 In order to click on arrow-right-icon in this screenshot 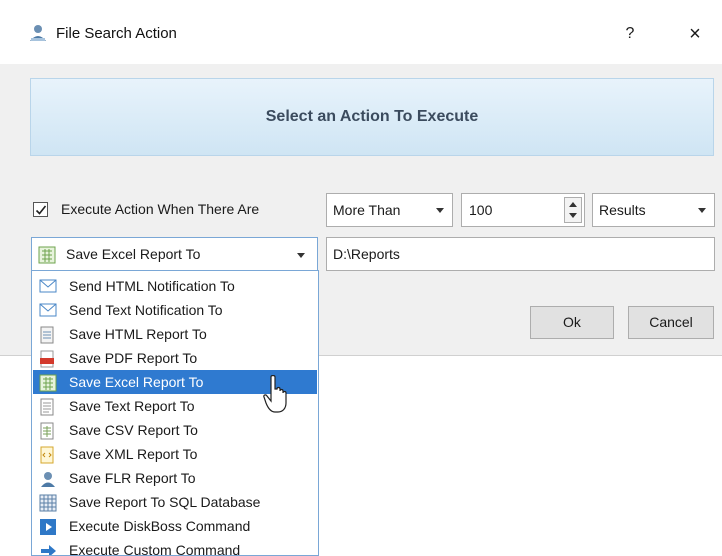, I will do `click(48, 548)`.